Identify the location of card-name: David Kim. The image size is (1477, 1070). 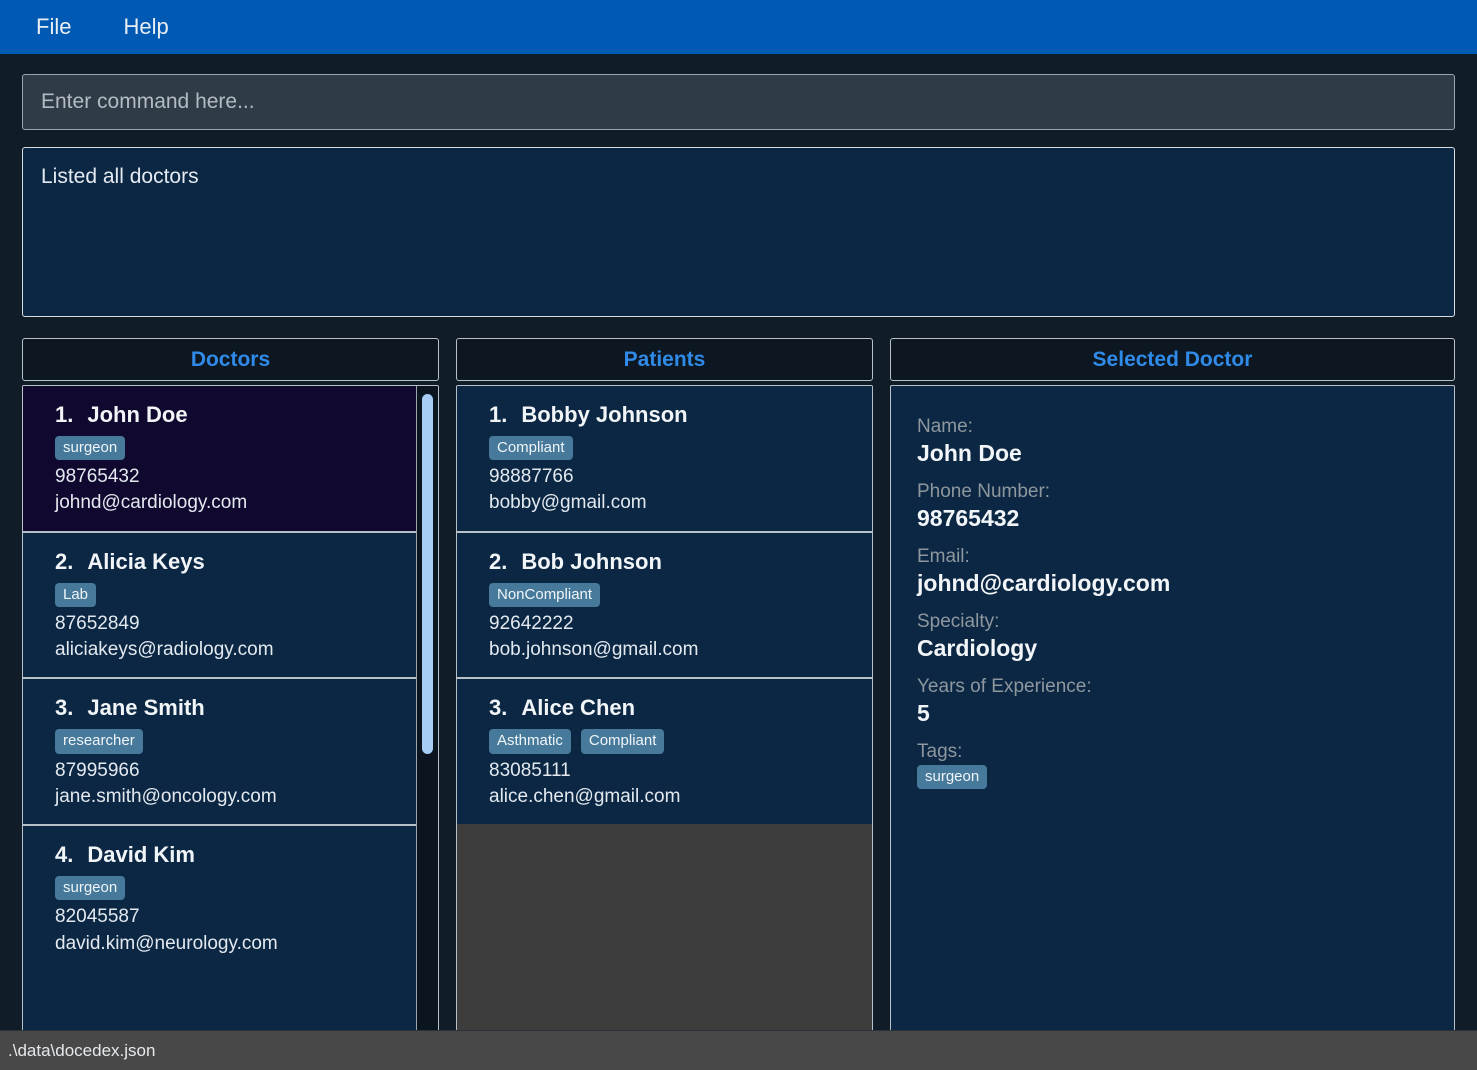
(141, 855).